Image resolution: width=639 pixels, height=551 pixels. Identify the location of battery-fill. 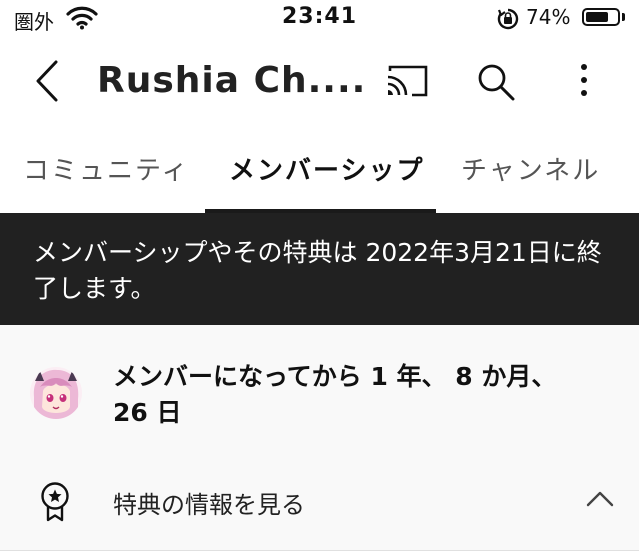
(597, 17).